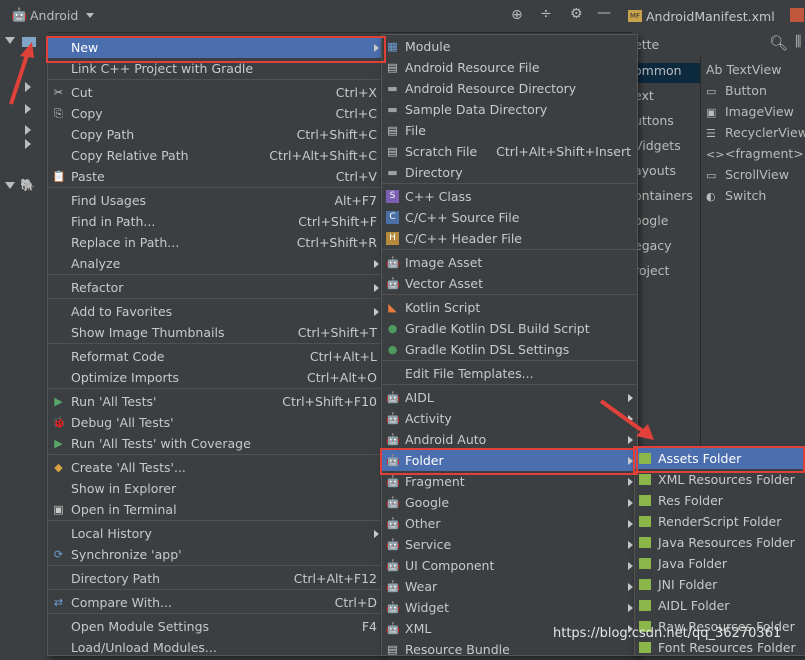 This screenshot has height=660, width=805. What do you see at coordinates (711, 91) in the screenshot?
I see `palette-item-icon: ▭` at bounding box center [711, 91].